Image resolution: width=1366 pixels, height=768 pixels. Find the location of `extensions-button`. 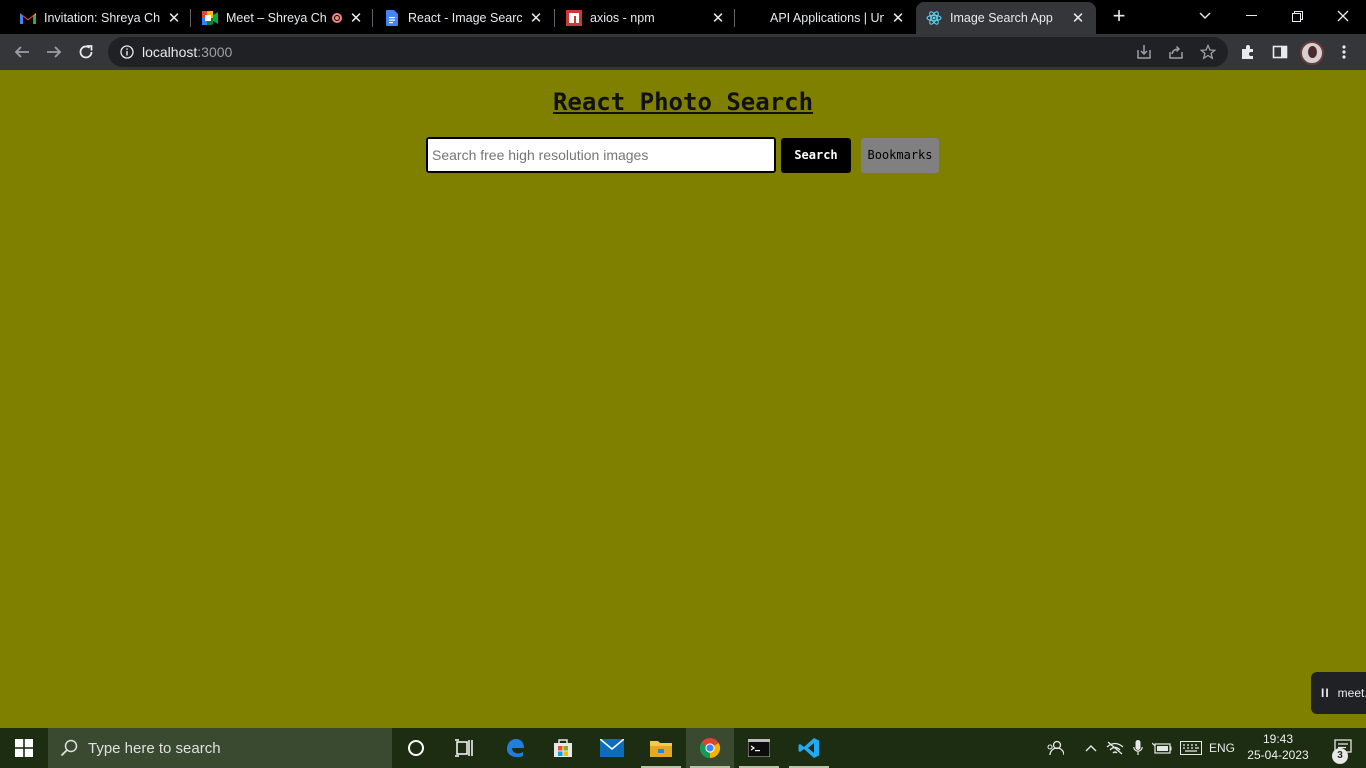

extensions-button is located at coordinates (1248, 52).